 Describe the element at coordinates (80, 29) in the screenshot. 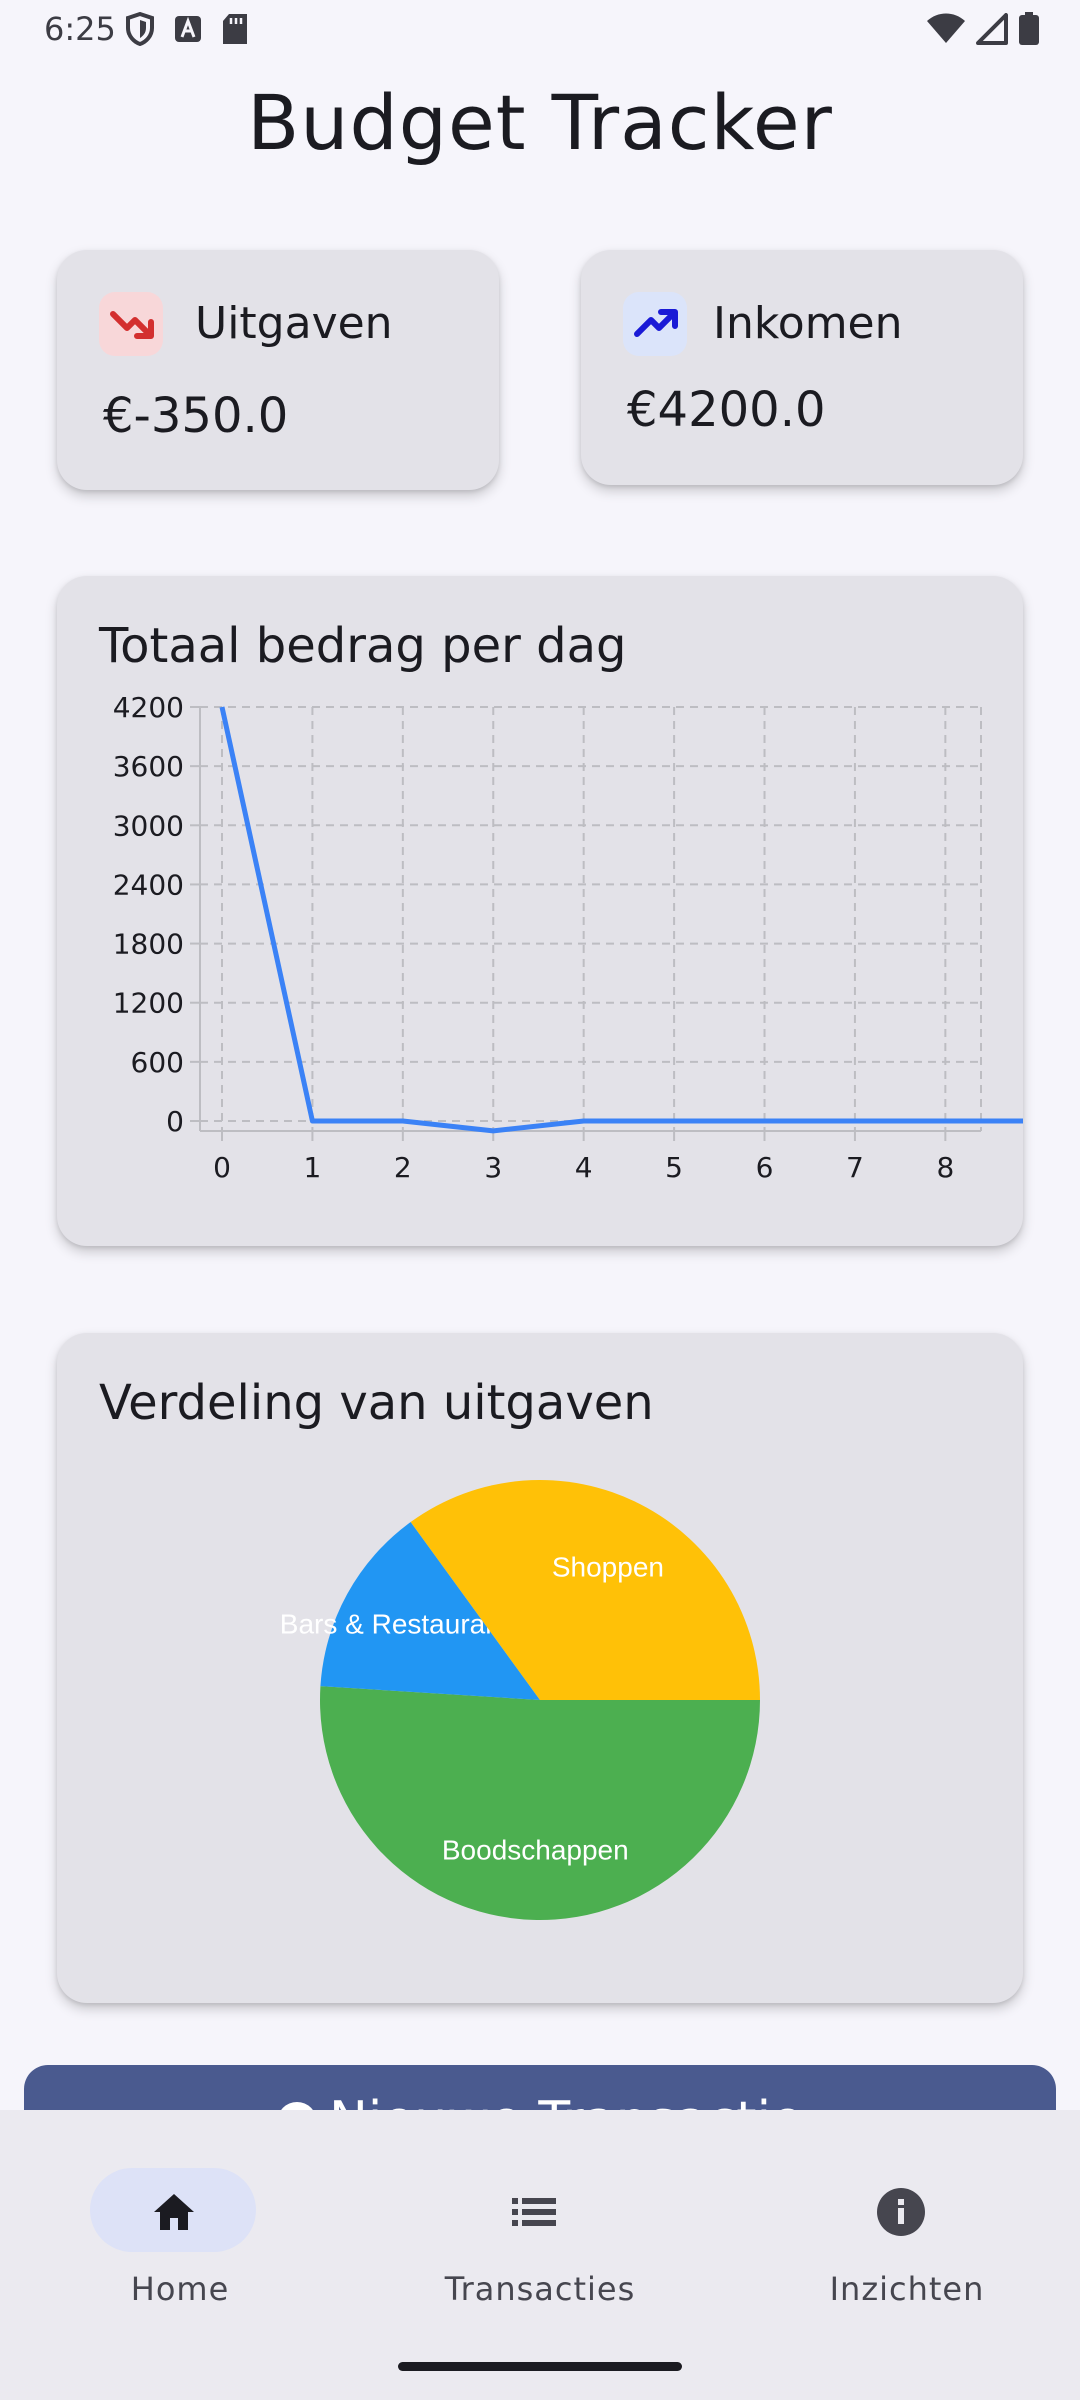

I see `status-time: 6:25` at that location.